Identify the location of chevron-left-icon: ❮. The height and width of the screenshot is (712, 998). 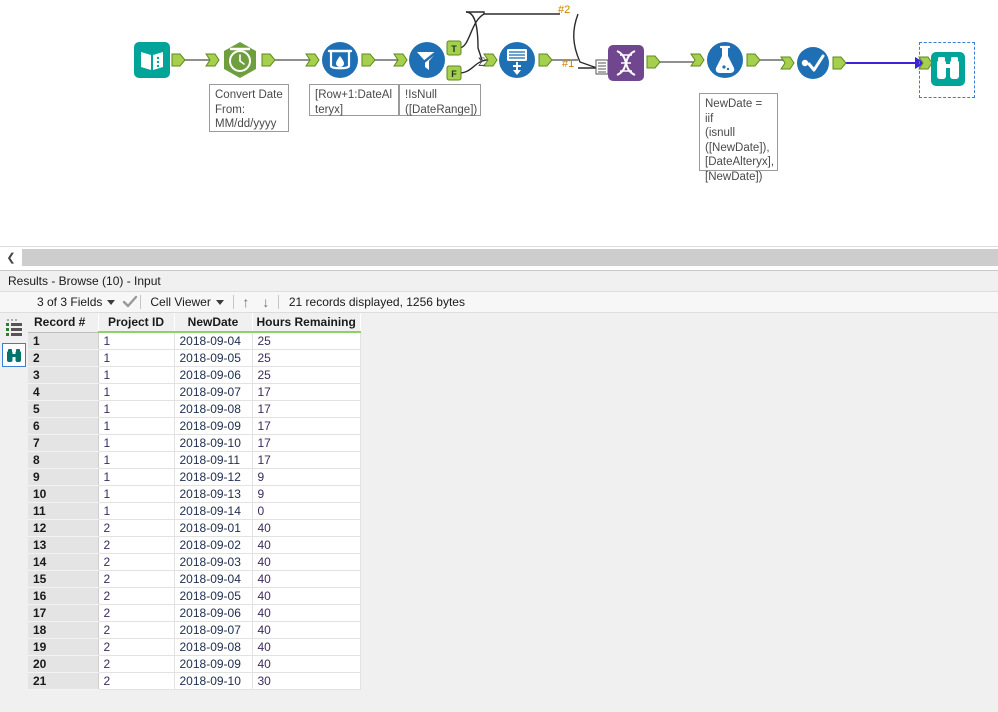
(11, 257).